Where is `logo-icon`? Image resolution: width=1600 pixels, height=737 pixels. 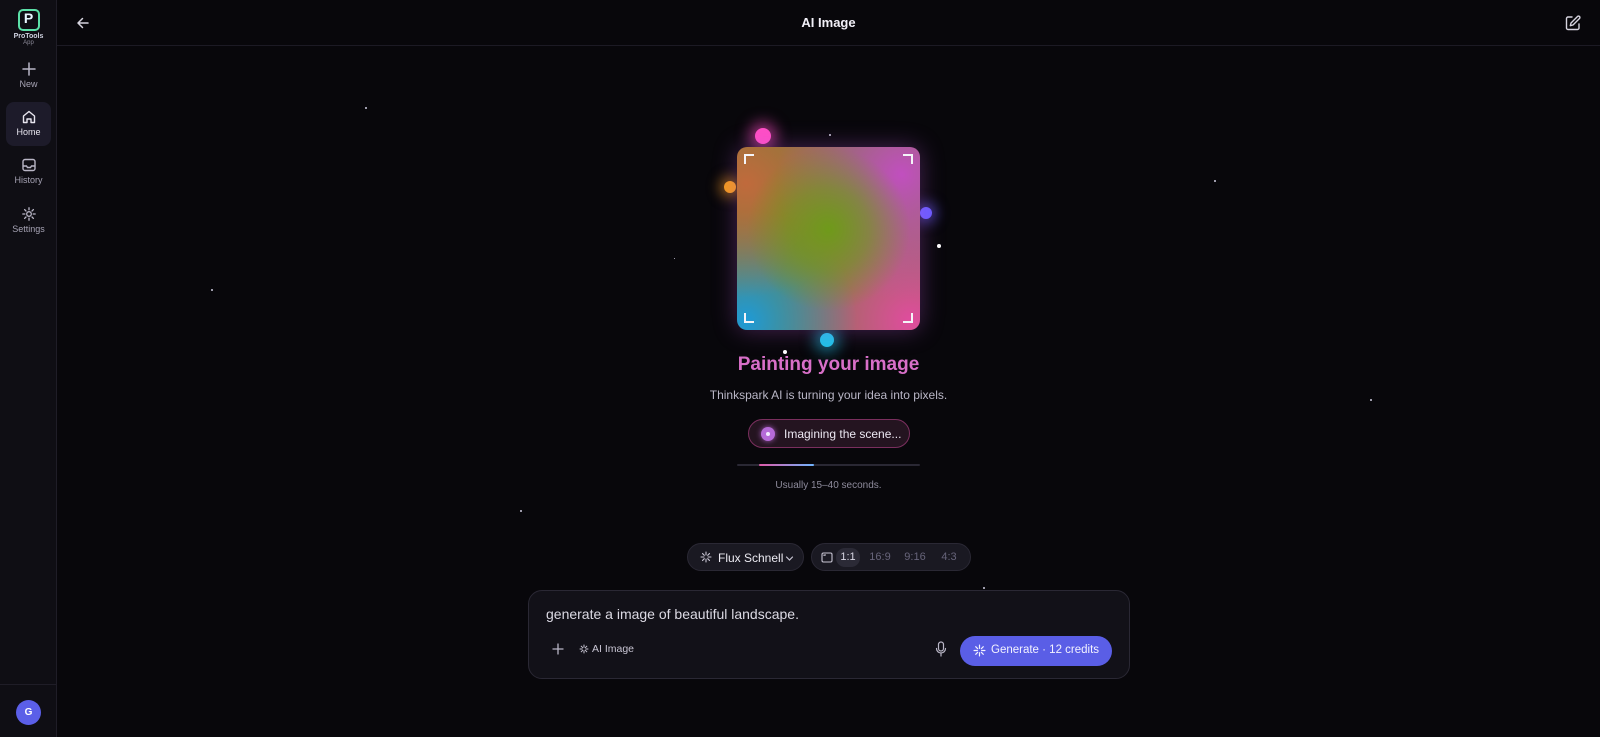 logo-icon is located at coordinates (28, 20).